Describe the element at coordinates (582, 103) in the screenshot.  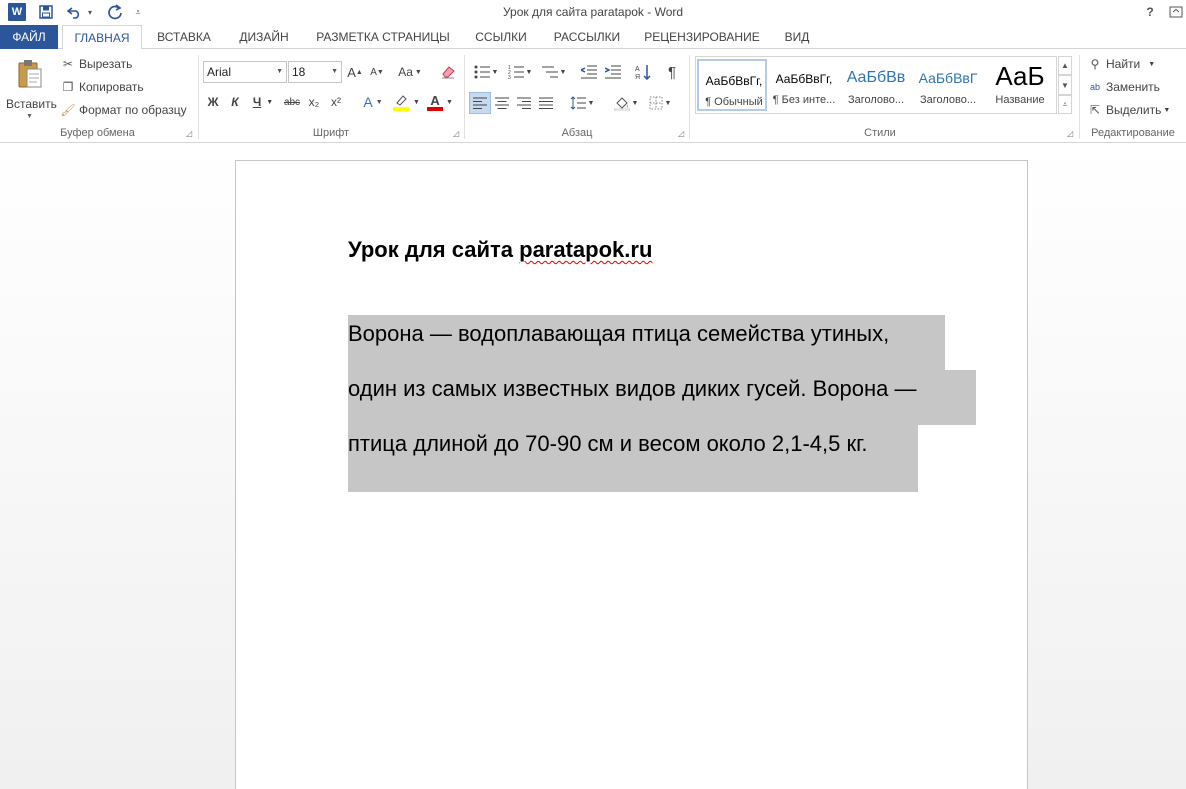
I see `line-spacing-button: ▼` at that location.